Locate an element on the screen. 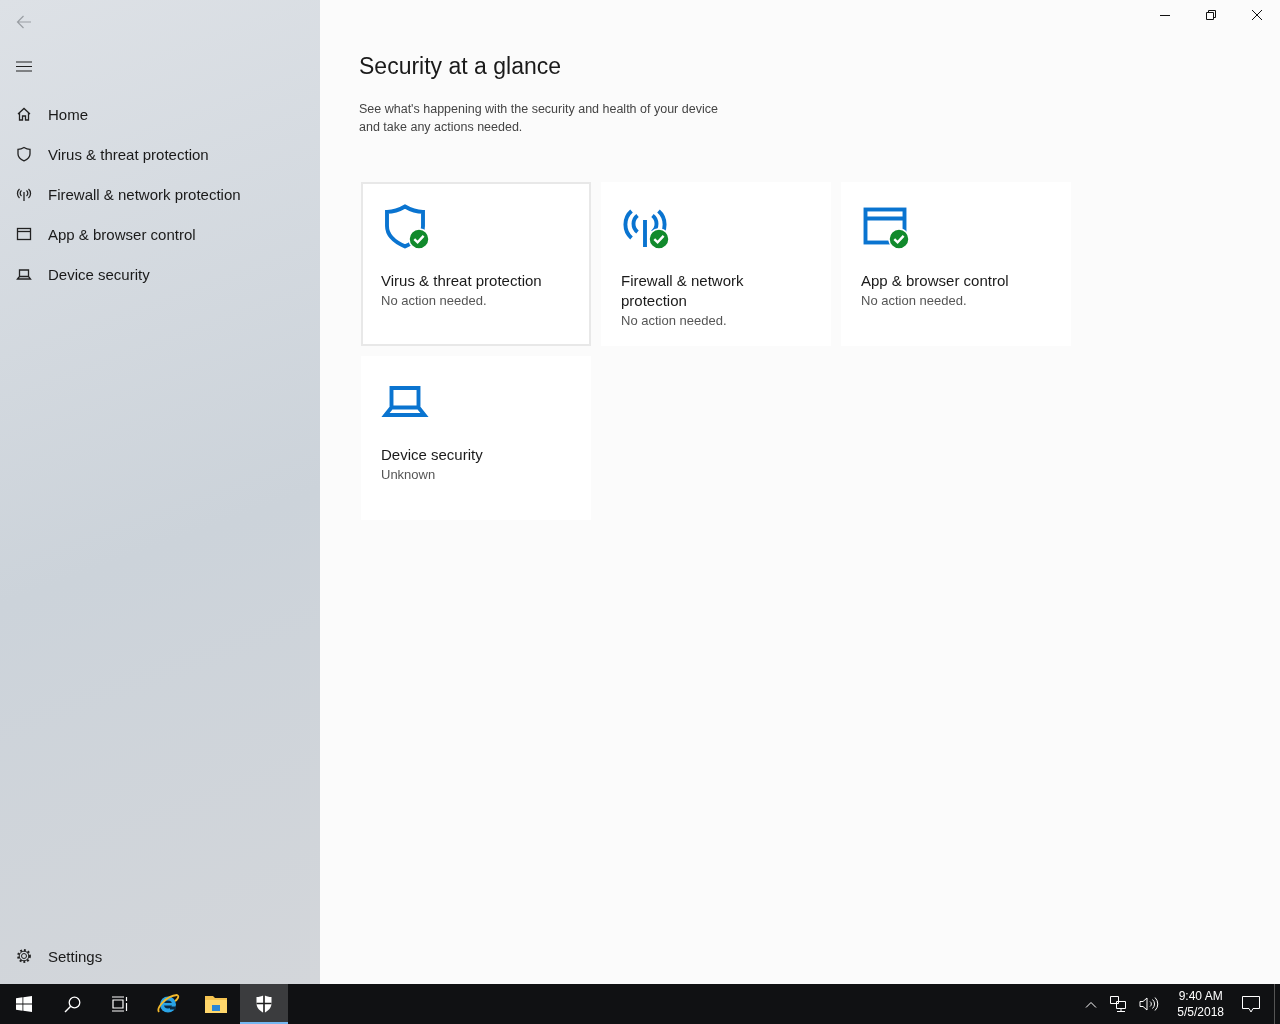  volume-icon is located at coordinates (1149, 1004).